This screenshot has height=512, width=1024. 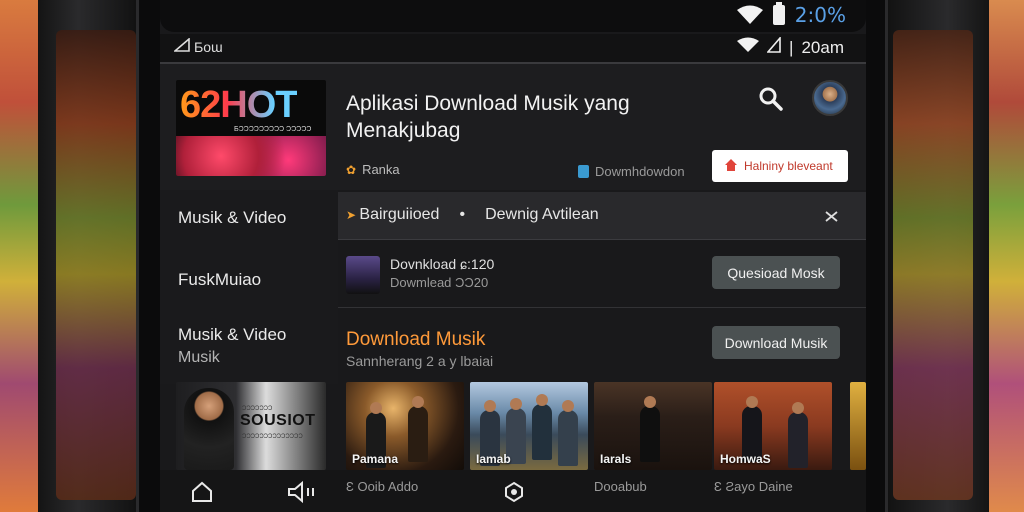 What do you see at coordinates (731, 166) in the screenshot?
I see `home-icon` at bounding box center [731, 166].